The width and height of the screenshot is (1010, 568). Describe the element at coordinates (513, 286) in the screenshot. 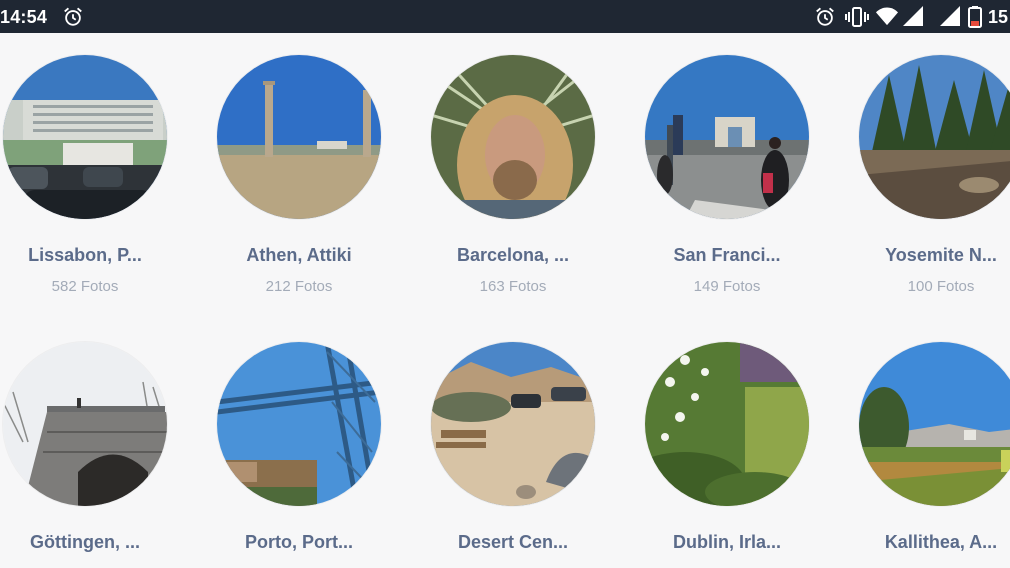

I see `album-count: 163 Fotos` at that location.